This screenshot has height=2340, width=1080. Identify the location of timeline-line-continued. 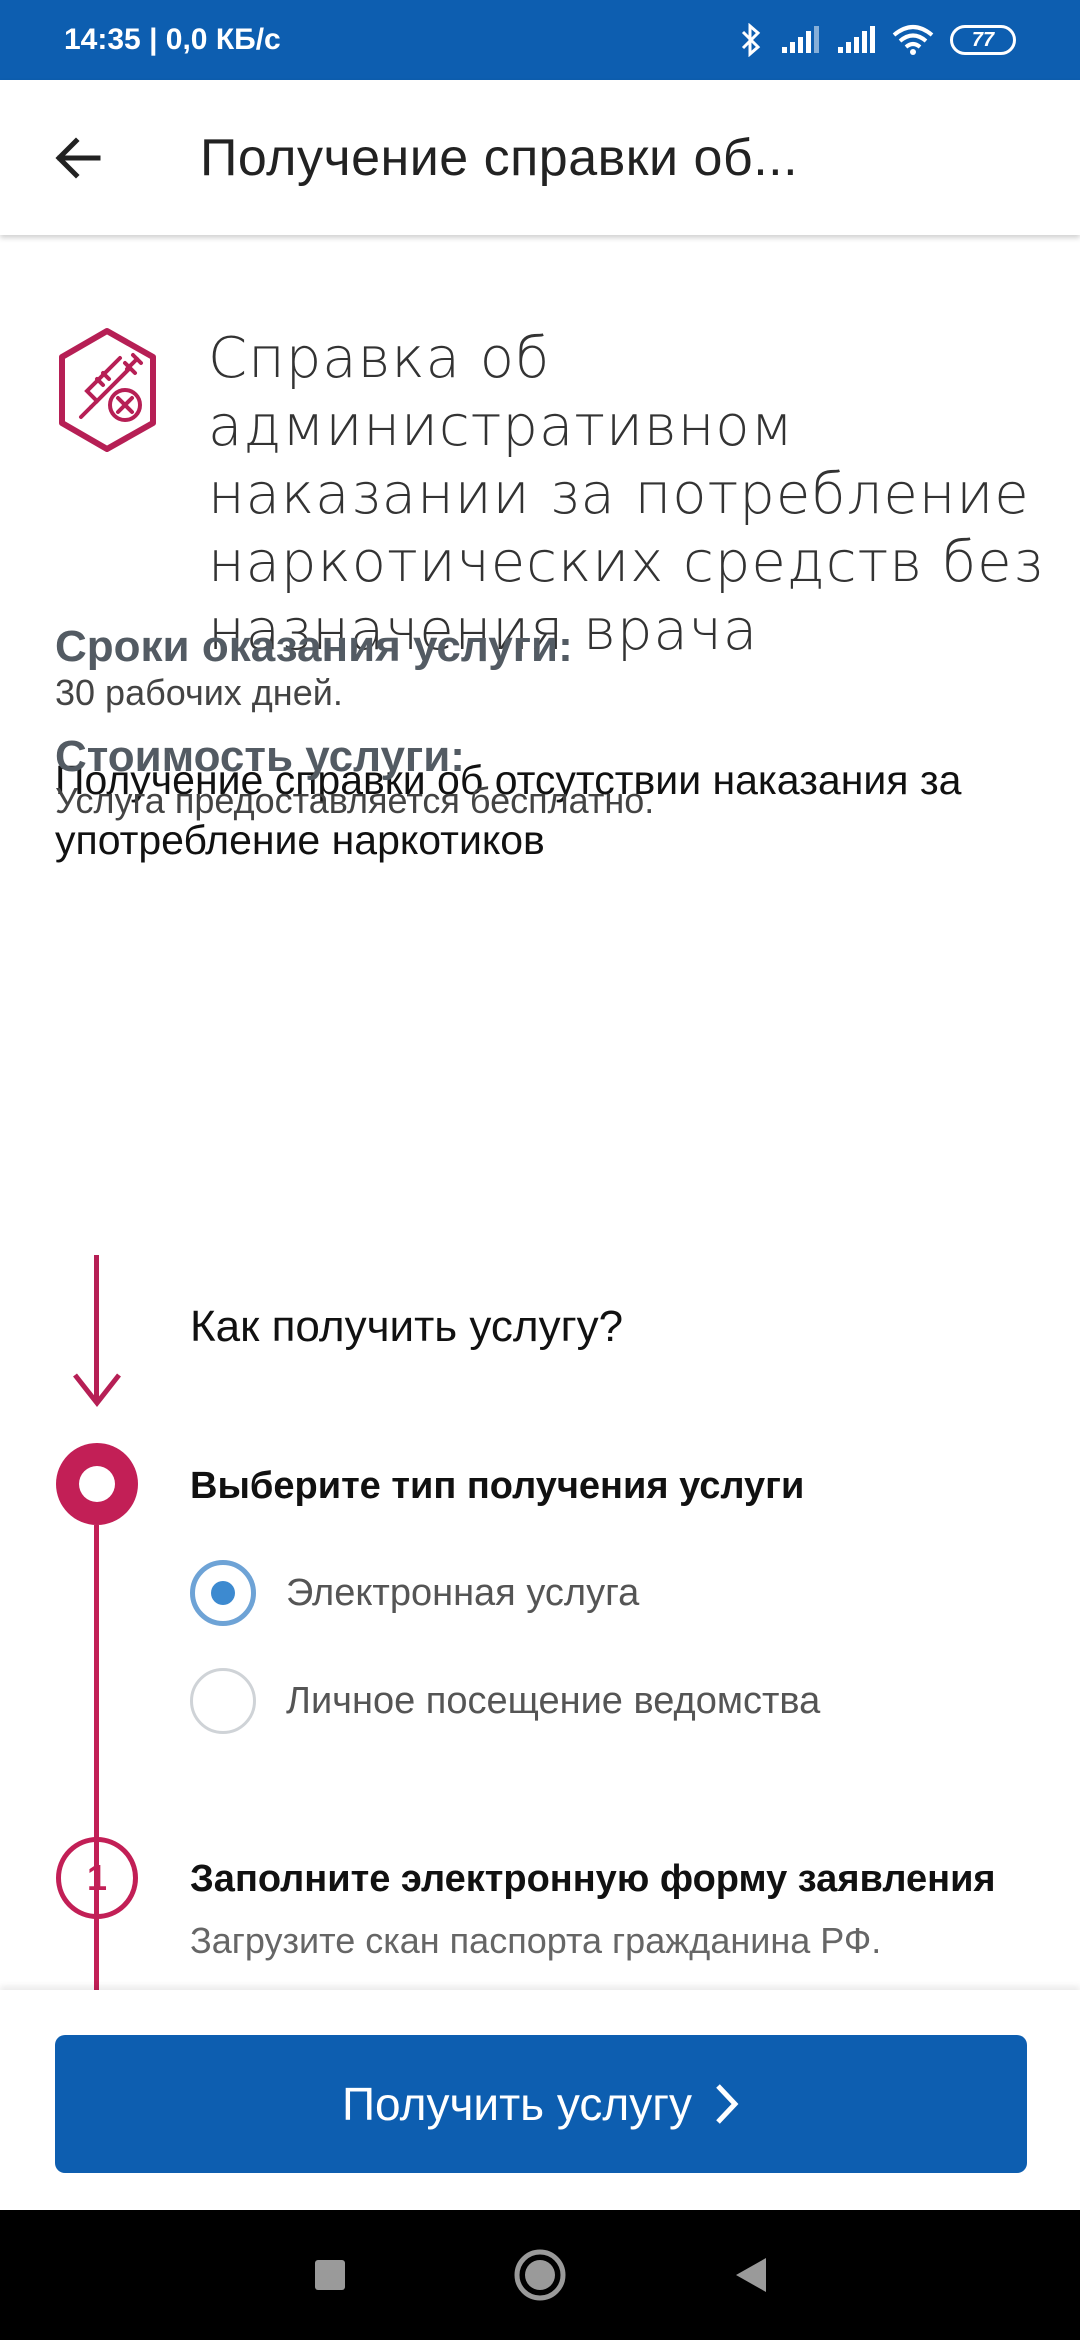
(96, 1957).